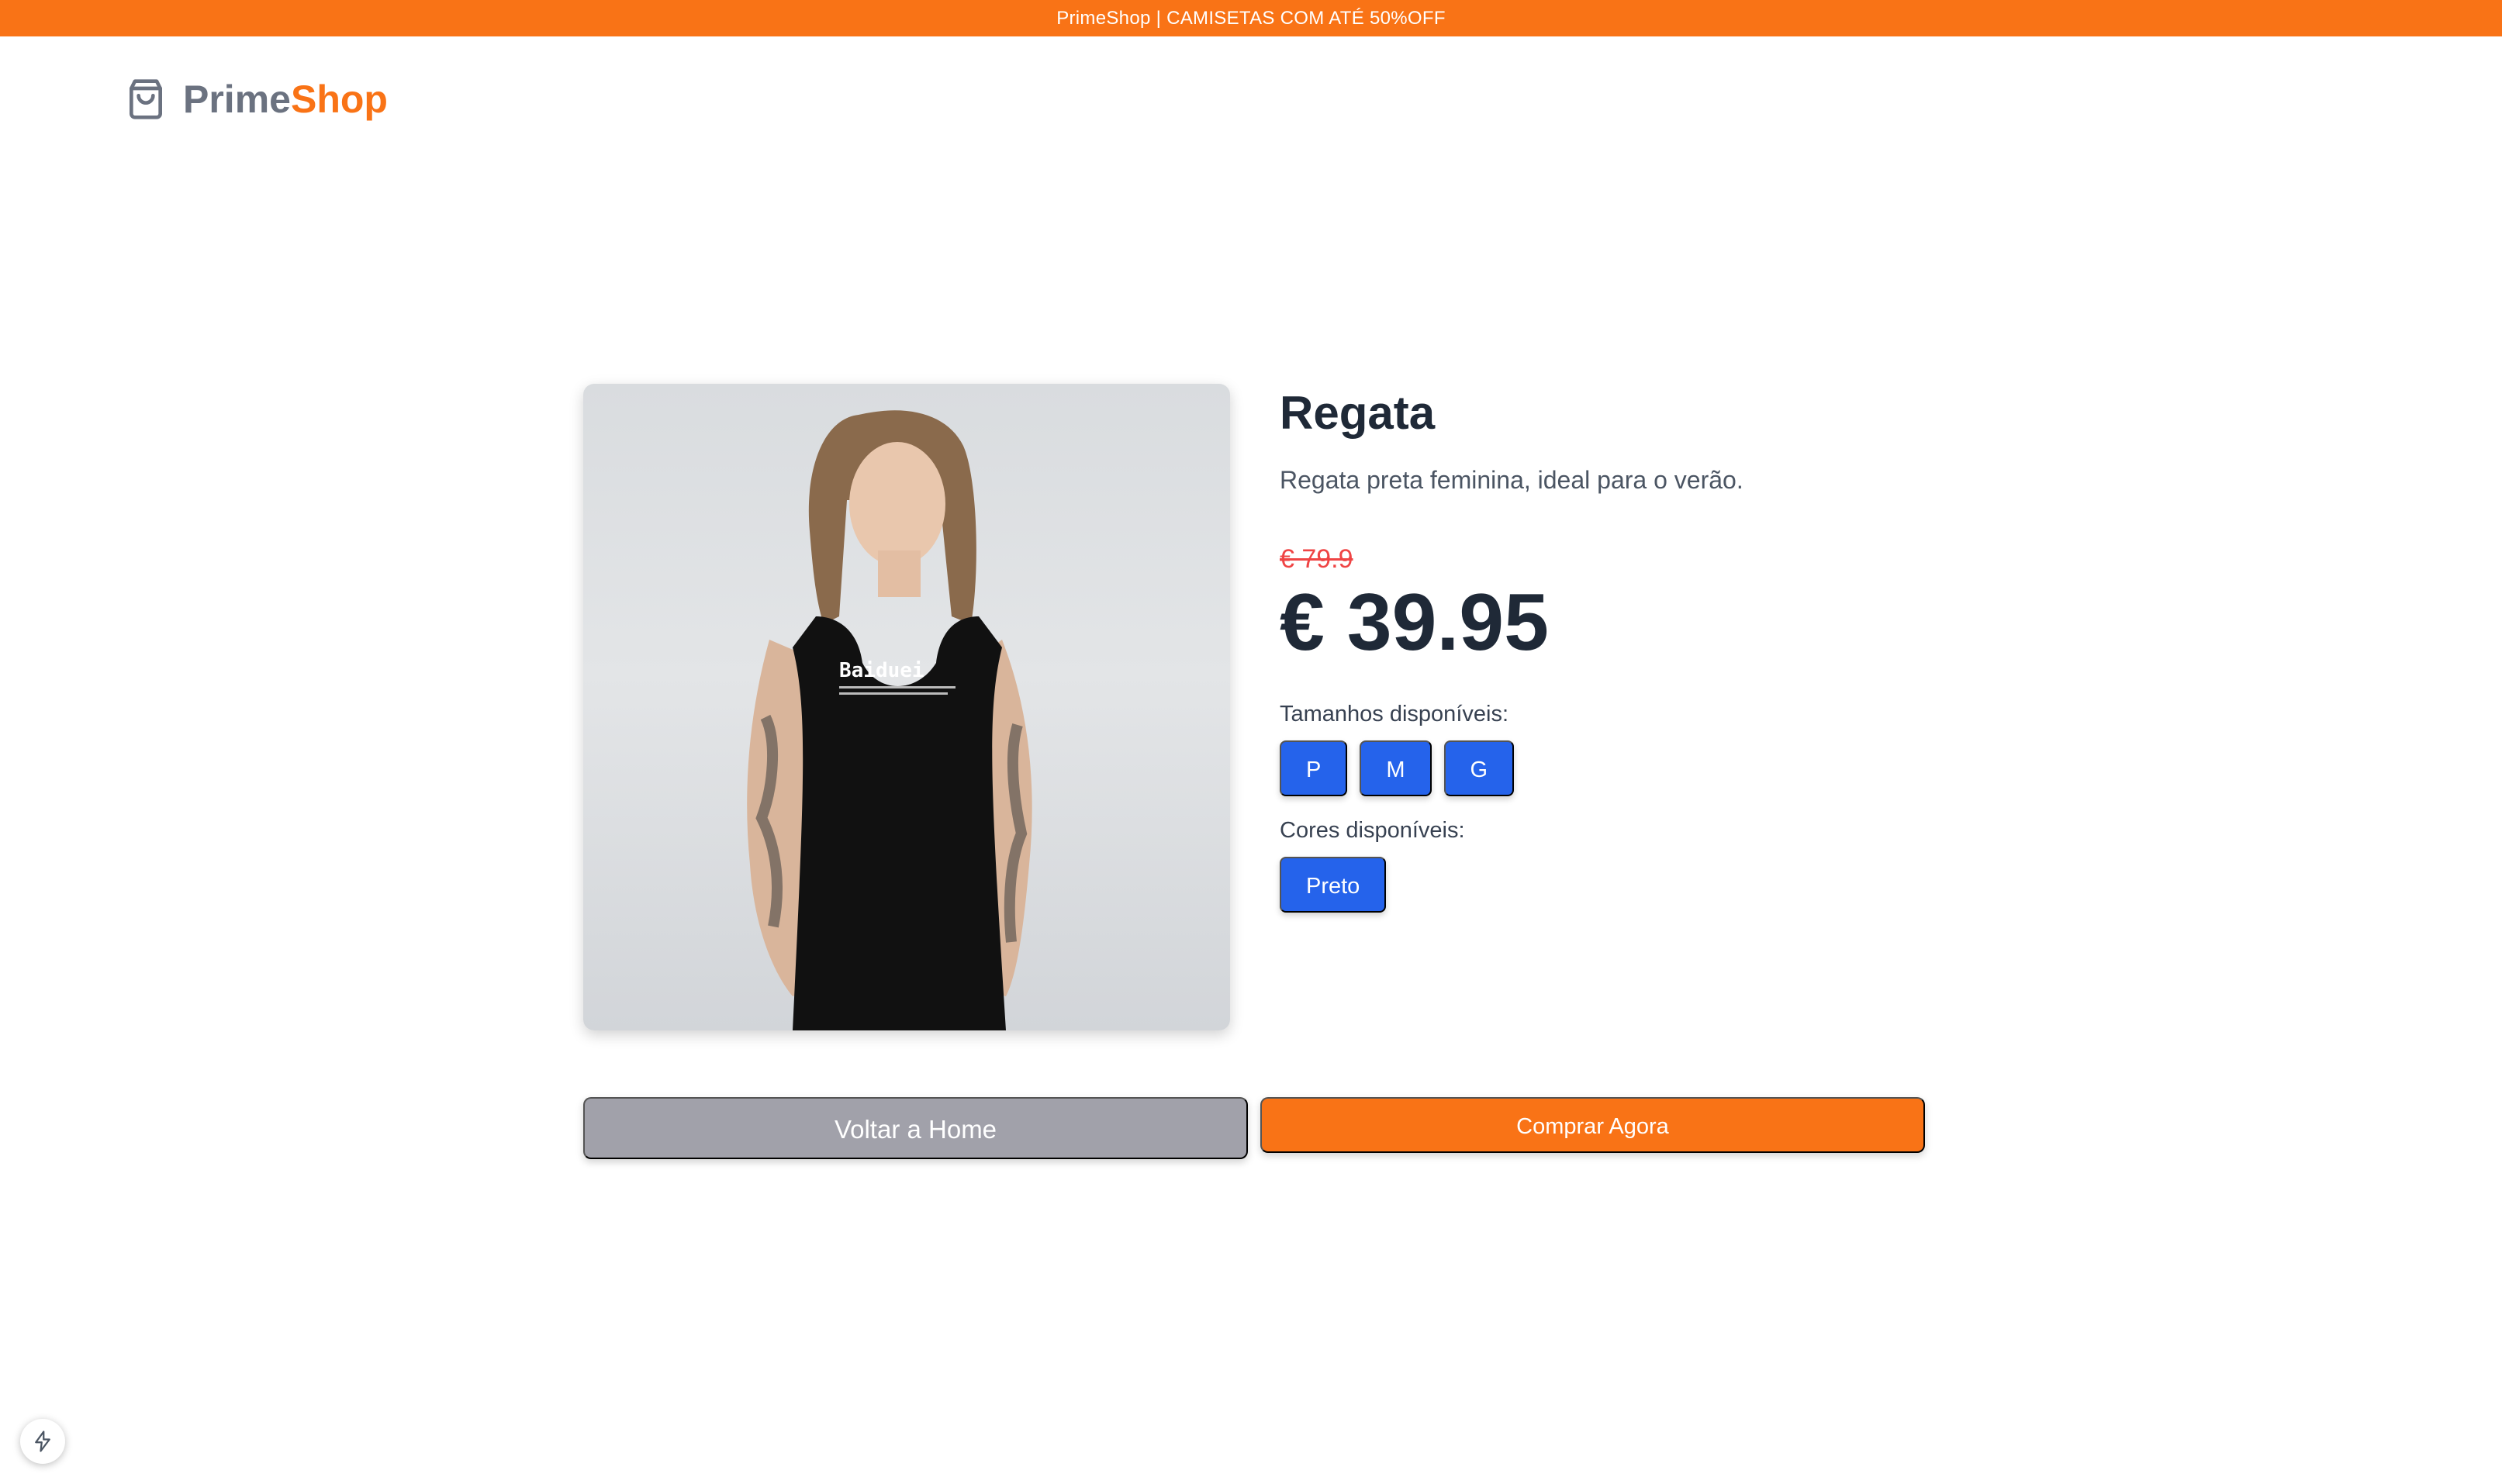 This screenshot has height=1484, width=2502. Describe the element at coordinates (339, 100) in the screenshot. I see `logo-shop: Shop` at that location.